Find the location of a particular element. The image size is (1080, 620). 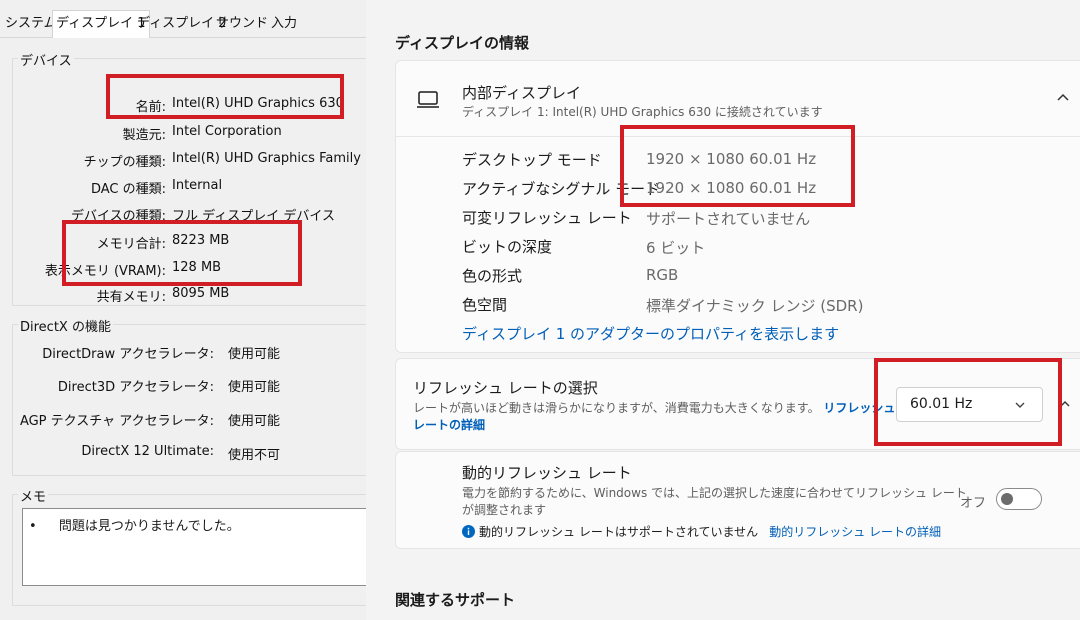

direct3d-value: 使用可能 is located at coordinates (254, 387).